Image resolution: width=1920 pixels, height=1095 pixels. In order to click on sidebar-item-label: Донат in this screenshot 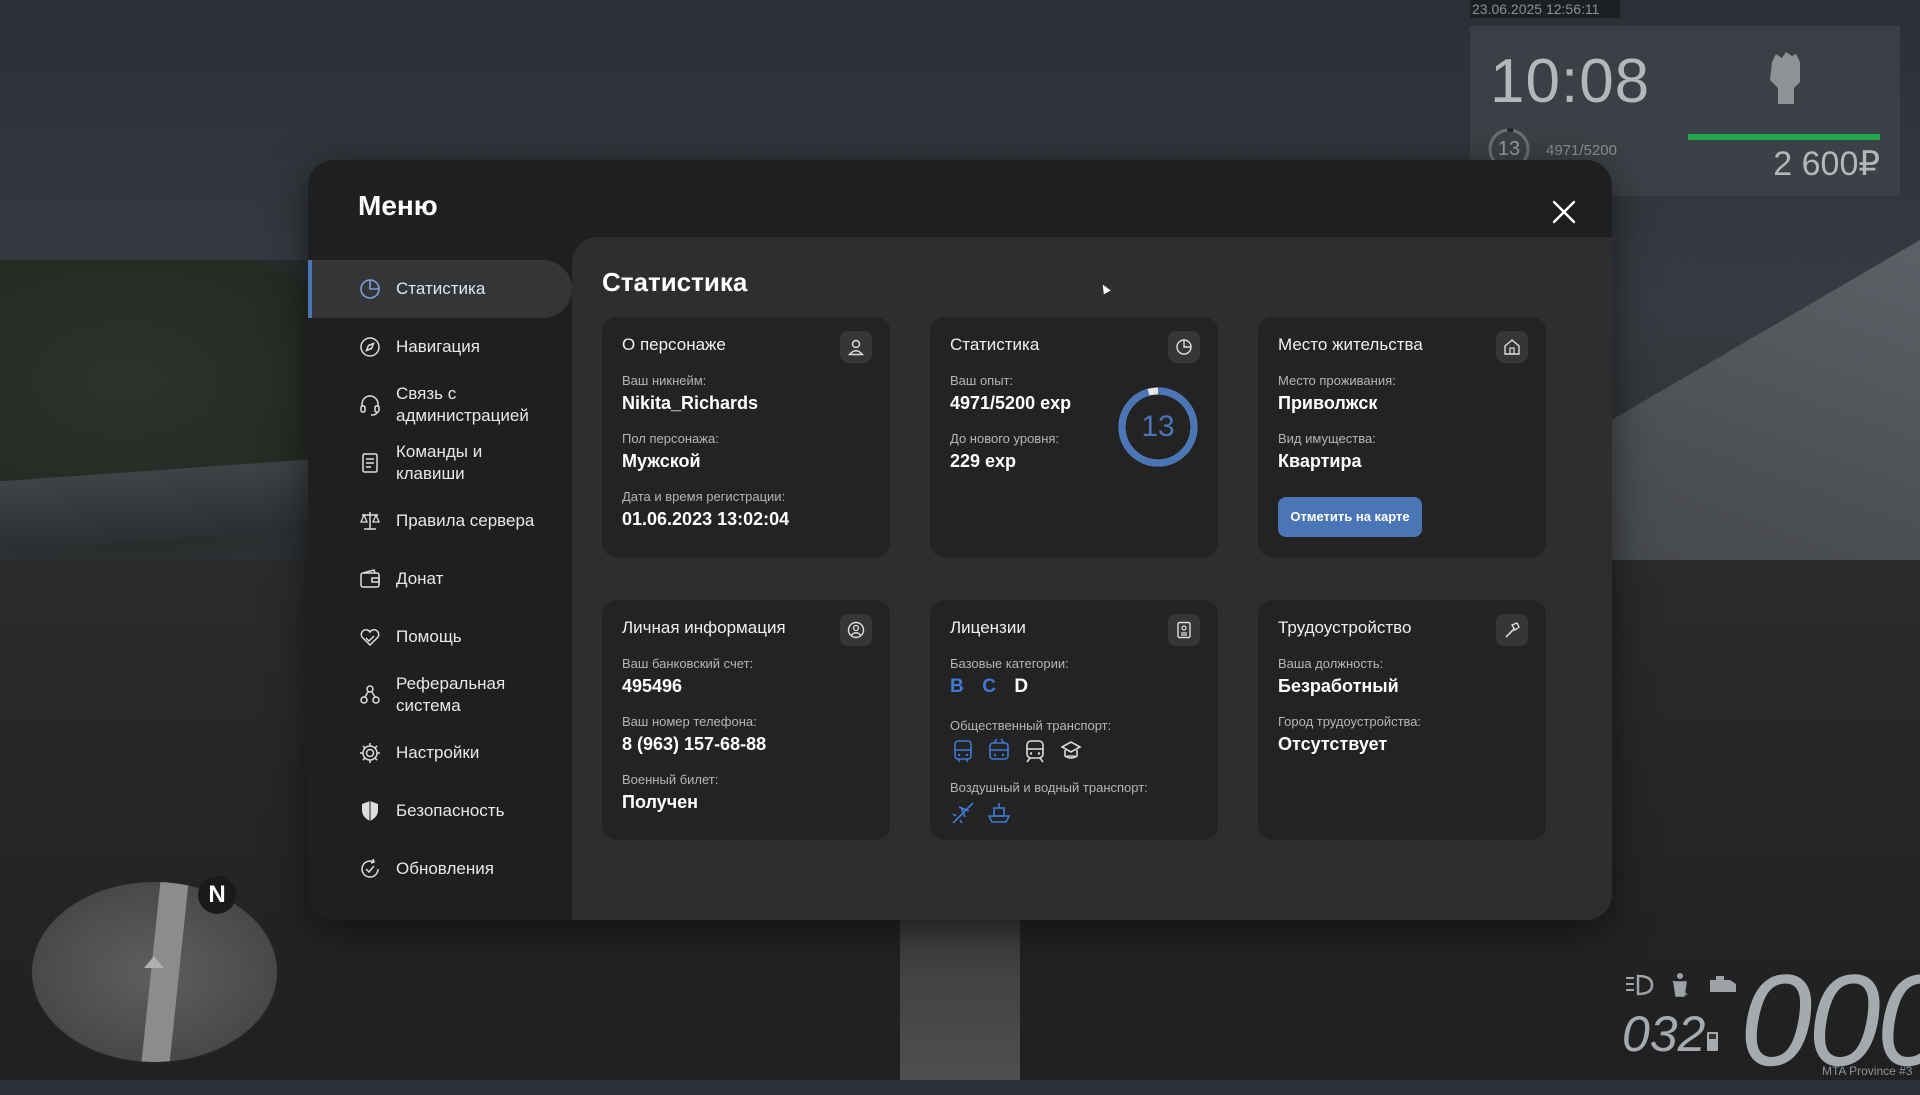, I will do `click(420, 578)`.